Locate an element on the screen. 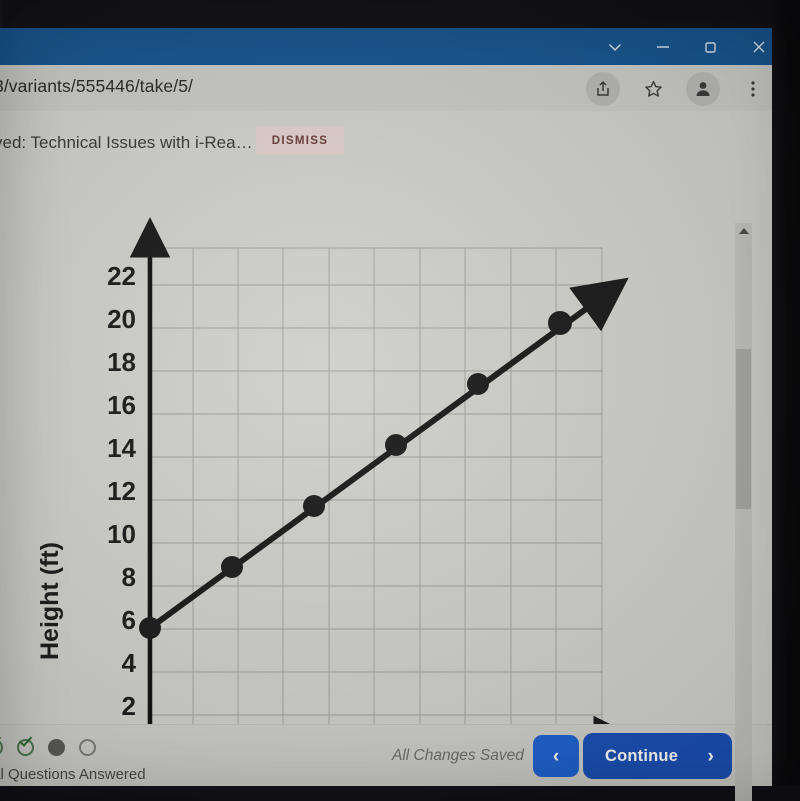 The height and width of the screenshot is (801, 800). window-controls is located at coordinates (655, 46).